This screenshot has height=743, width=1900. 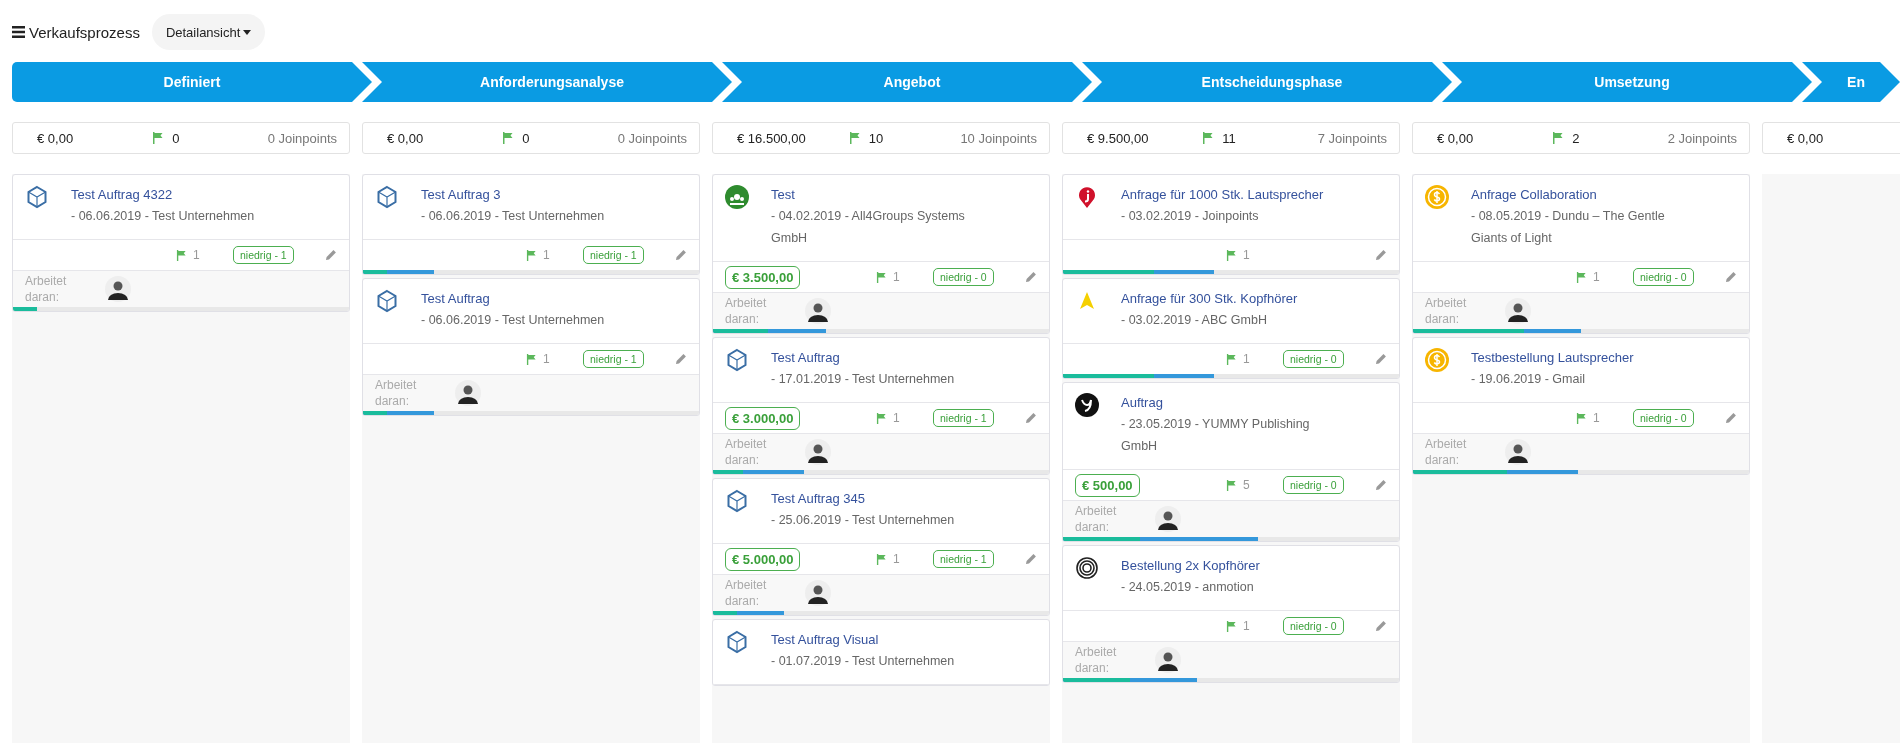 What do you see at coordinates (1194, 320) in the screenshot?
I see `deal-details: - 03.02.2019 - ABC GmbH` at bounding box center [1194, 320].